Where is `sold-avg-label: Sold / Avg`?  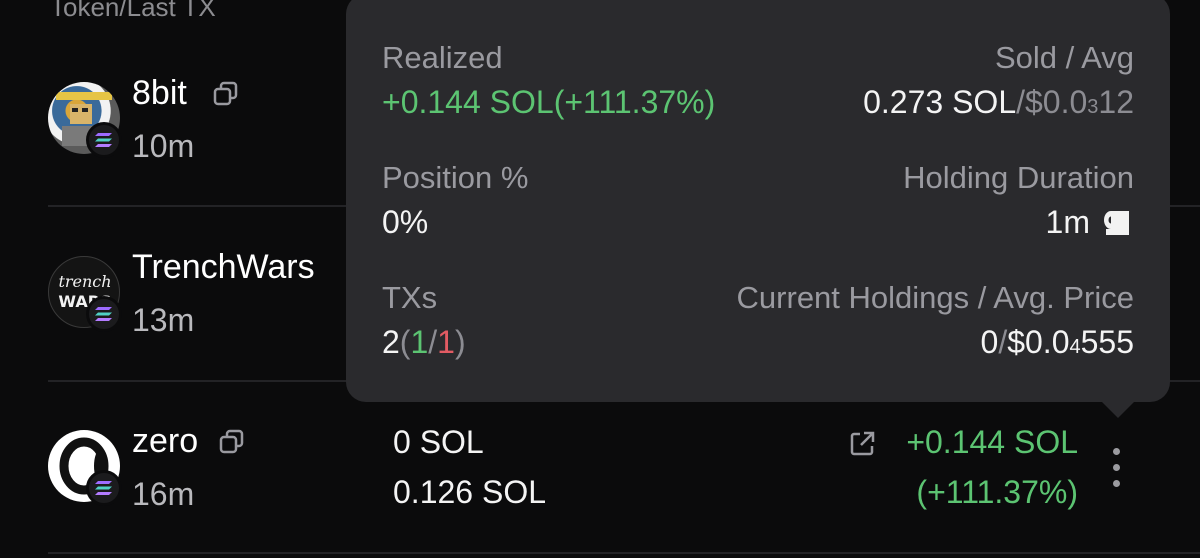
sold-avg-label: Sold / Avg is located at coordinates (1064, 57).